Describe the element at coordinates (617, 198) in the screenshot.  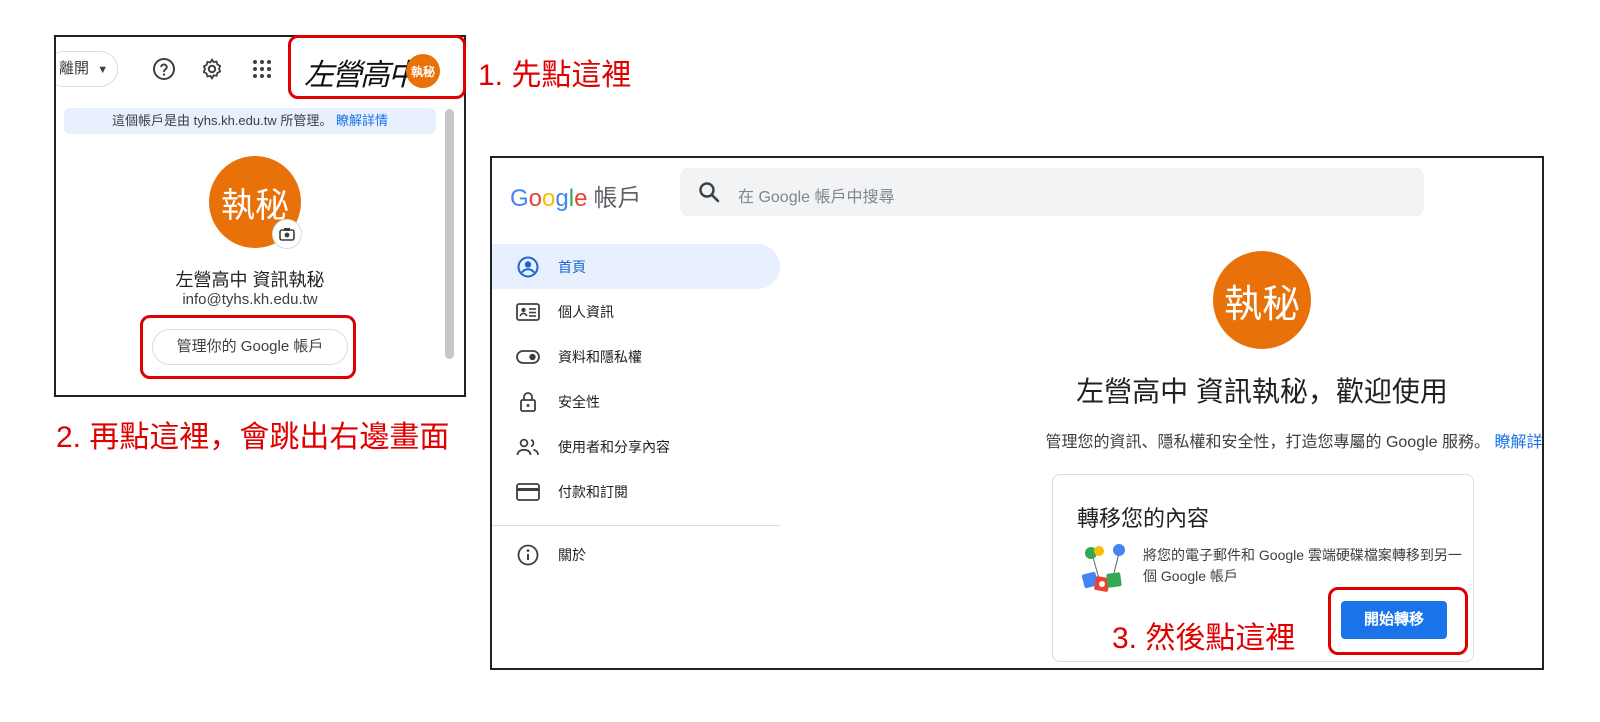
I see `logo-suffix: 帳戶` at that location.